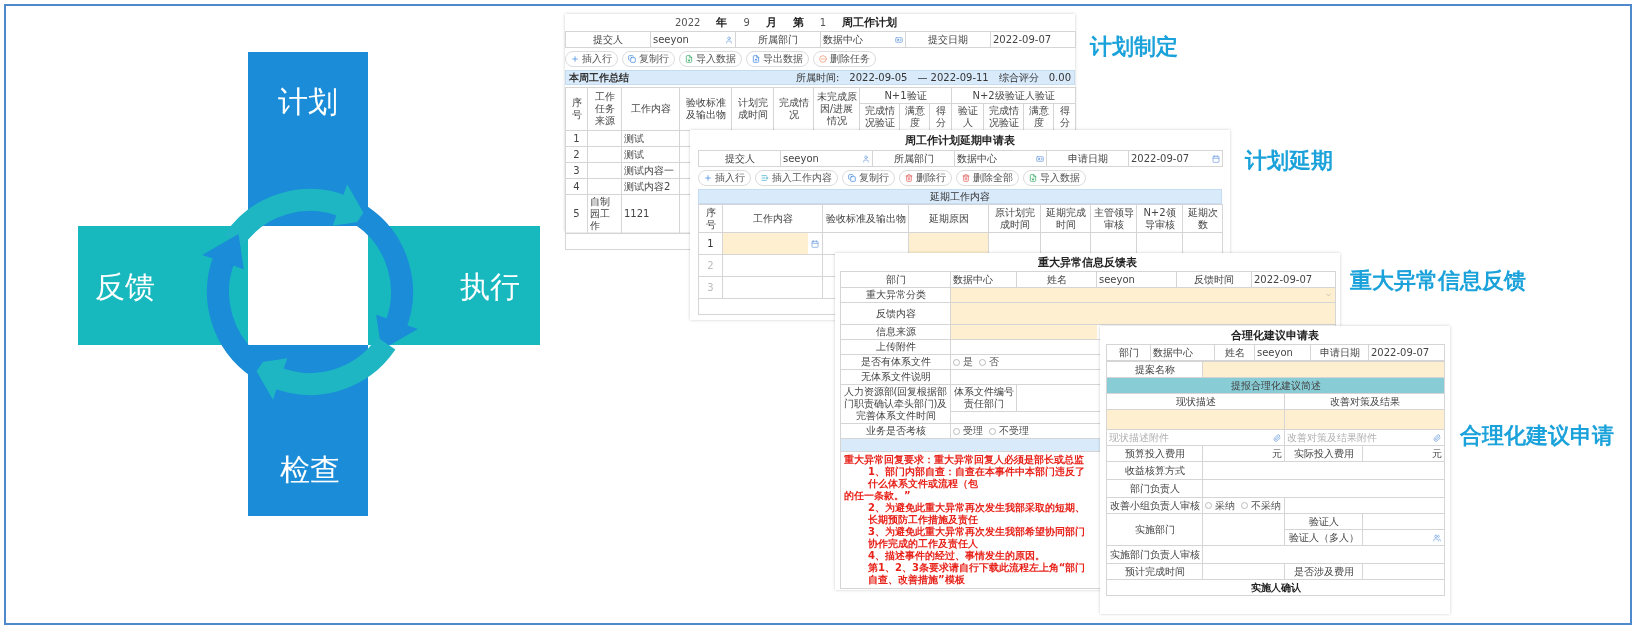 This screenshot has width=1636, height=629. Describe the element at coordinates (1234, 352) in the screenshot. I see `field-label: 姓名` at that location.